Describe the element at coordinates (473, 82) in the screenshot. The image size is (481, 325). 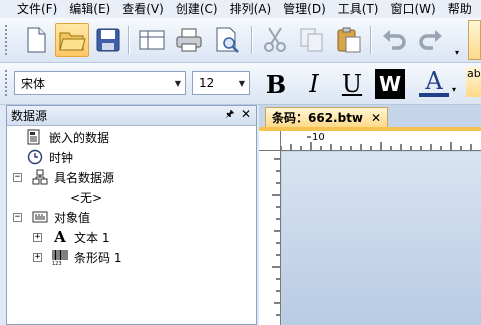
I see `highlight-button: ab` at that location.